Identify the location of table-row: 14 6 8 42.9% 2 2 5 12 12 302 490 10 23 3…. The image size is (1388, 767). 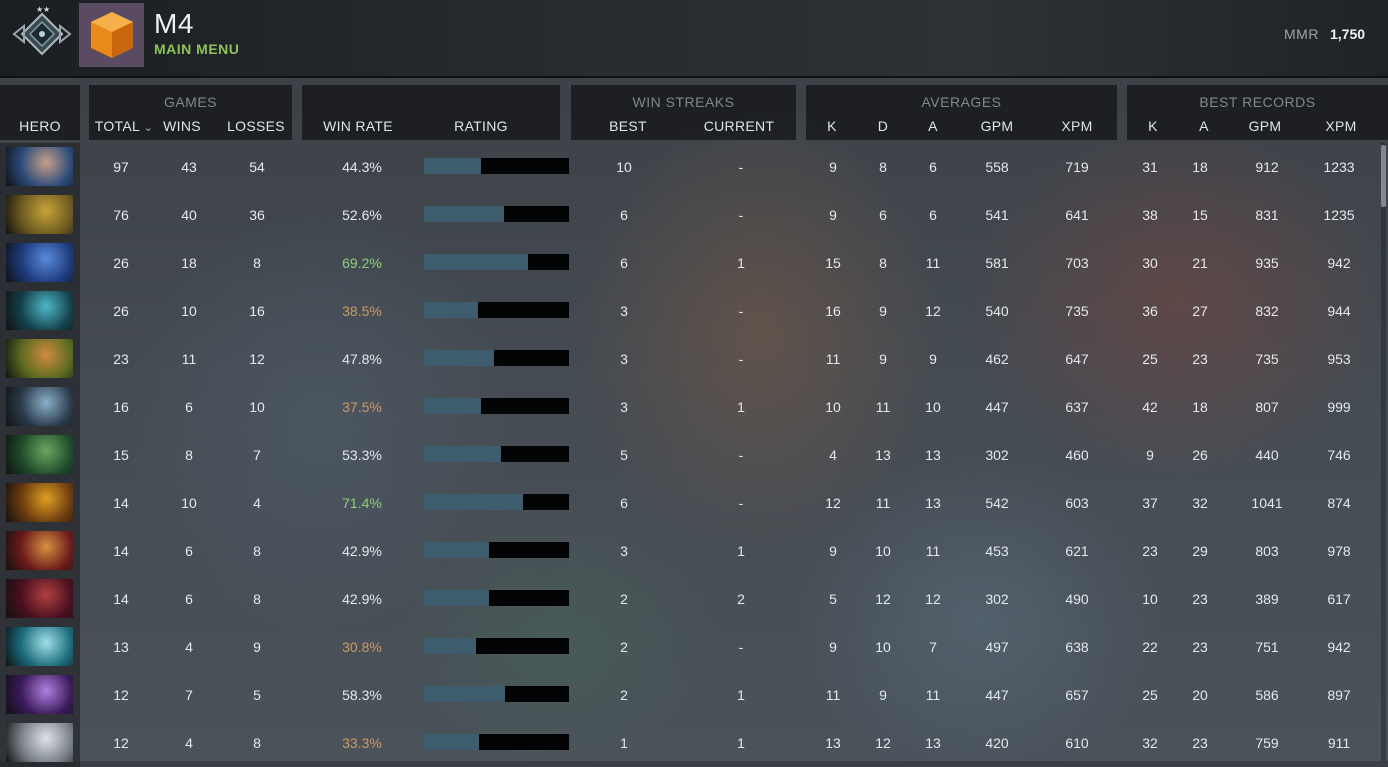
(689, 599).